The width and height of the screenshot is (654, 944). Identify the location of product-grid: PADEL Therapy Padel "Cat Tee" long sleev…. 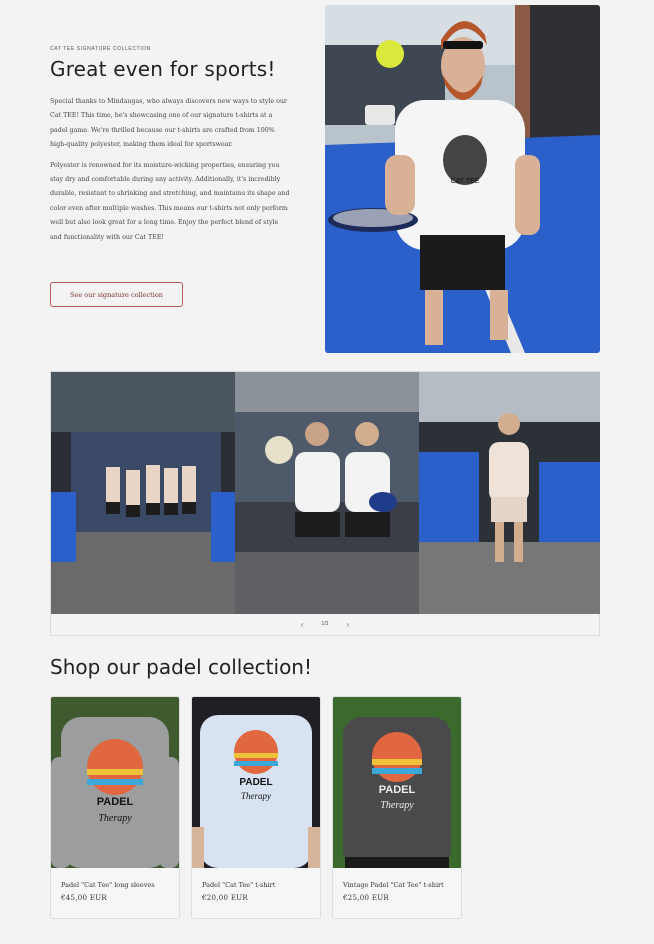
(256, 807).